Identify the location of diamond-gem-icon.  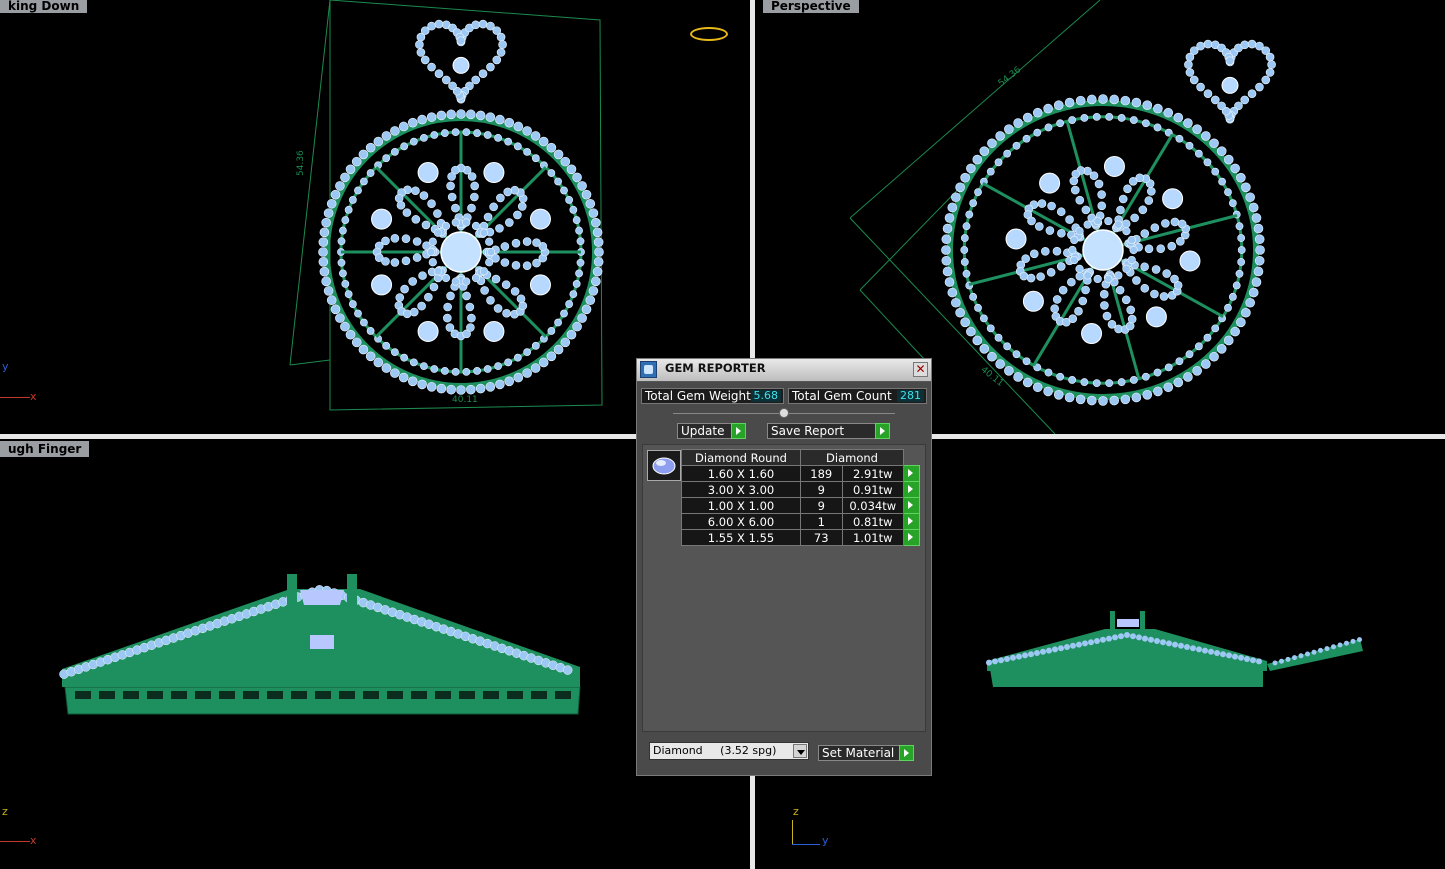
(664, 466).